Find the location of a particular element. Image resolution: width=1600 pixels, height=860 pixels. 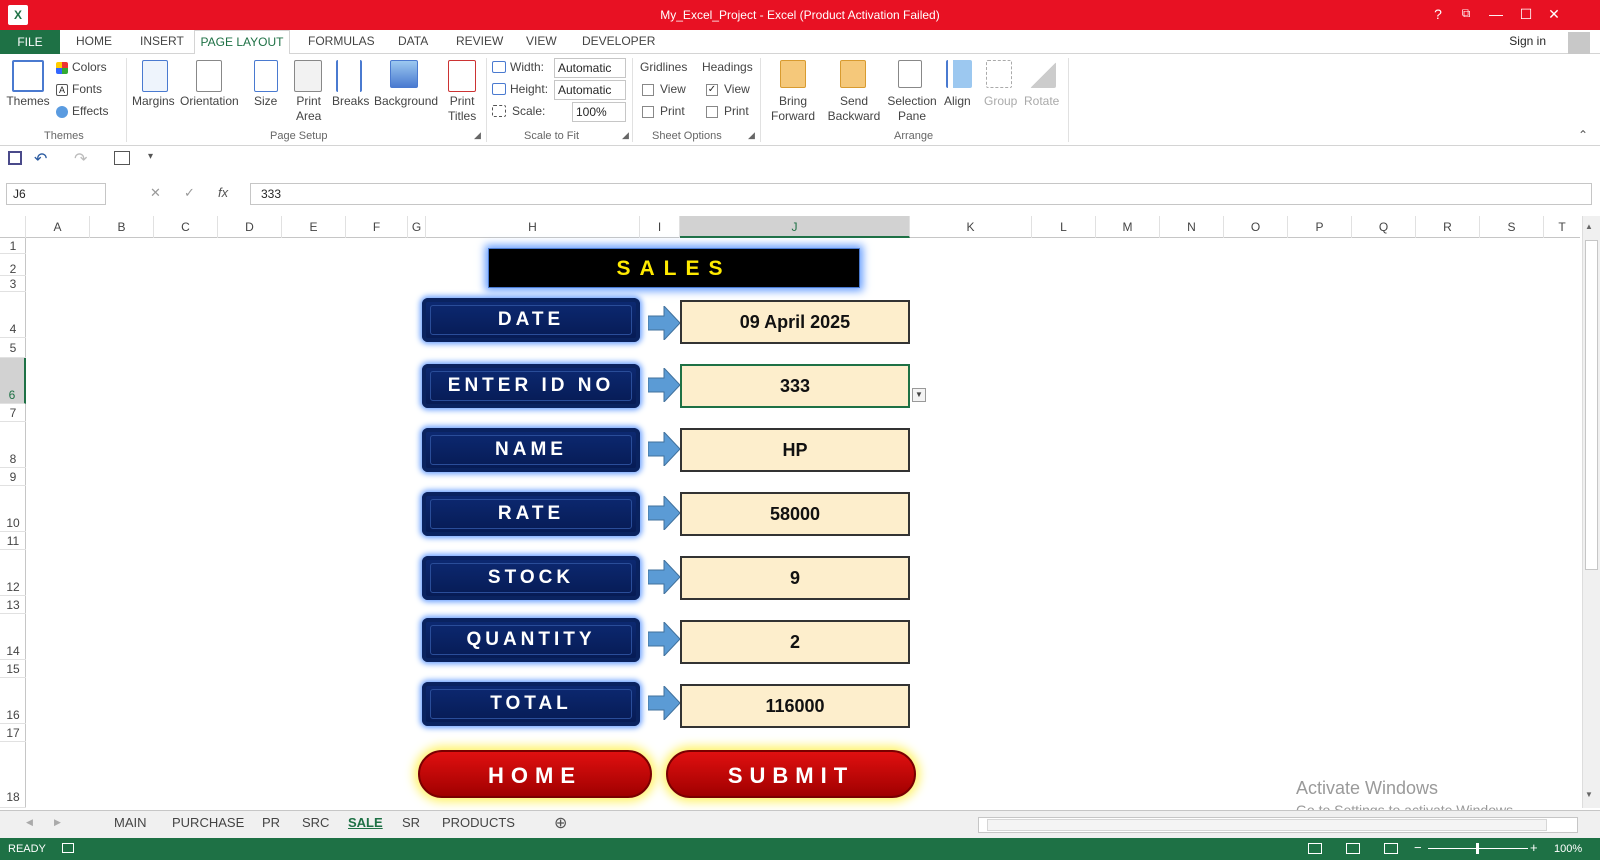

stock-label-button: STOCK is located at coordinates (531, 578).